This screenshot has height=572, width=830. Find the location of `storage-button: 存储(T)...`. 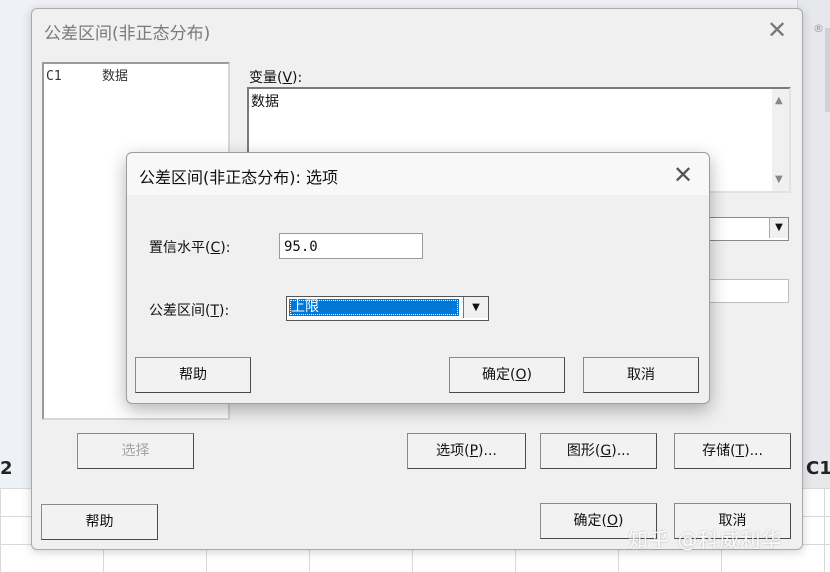

storage-button: 存储(T)... is located at coordinates (732, 451).